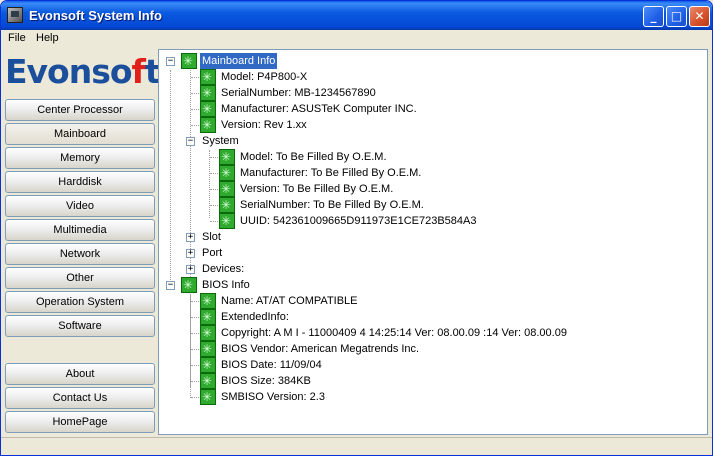  I want to click on menu-help: Help, so click(47, 38).